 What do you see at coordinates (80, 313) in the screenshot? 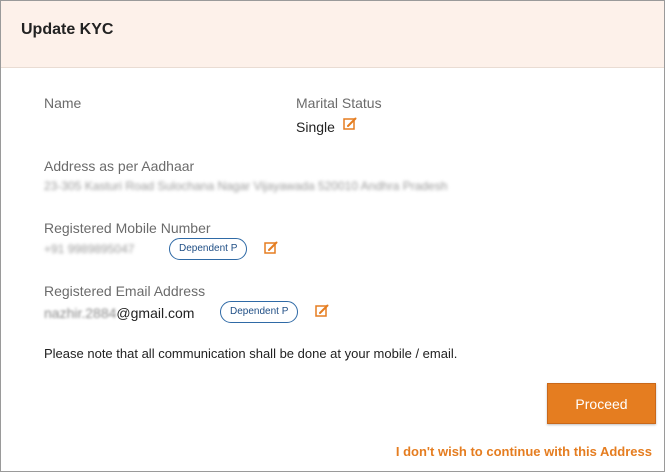
I see `email-prefix: nazhir.2884` at bounding box center [80, 313].